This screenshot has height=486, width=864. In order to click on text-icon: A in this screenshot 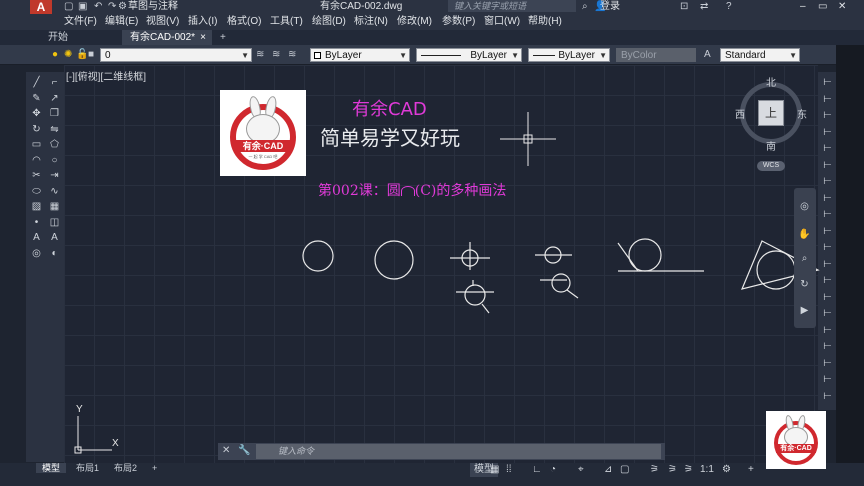, I will do `click(36, 237)`.